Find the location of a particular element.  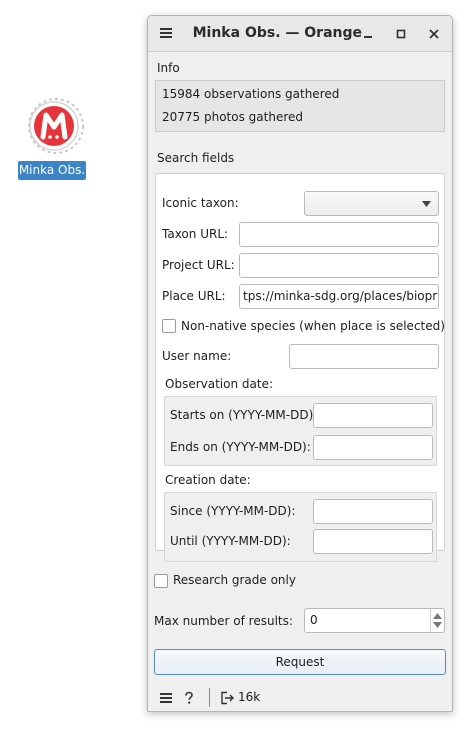

close-icon is located at coordinates (434, 34).